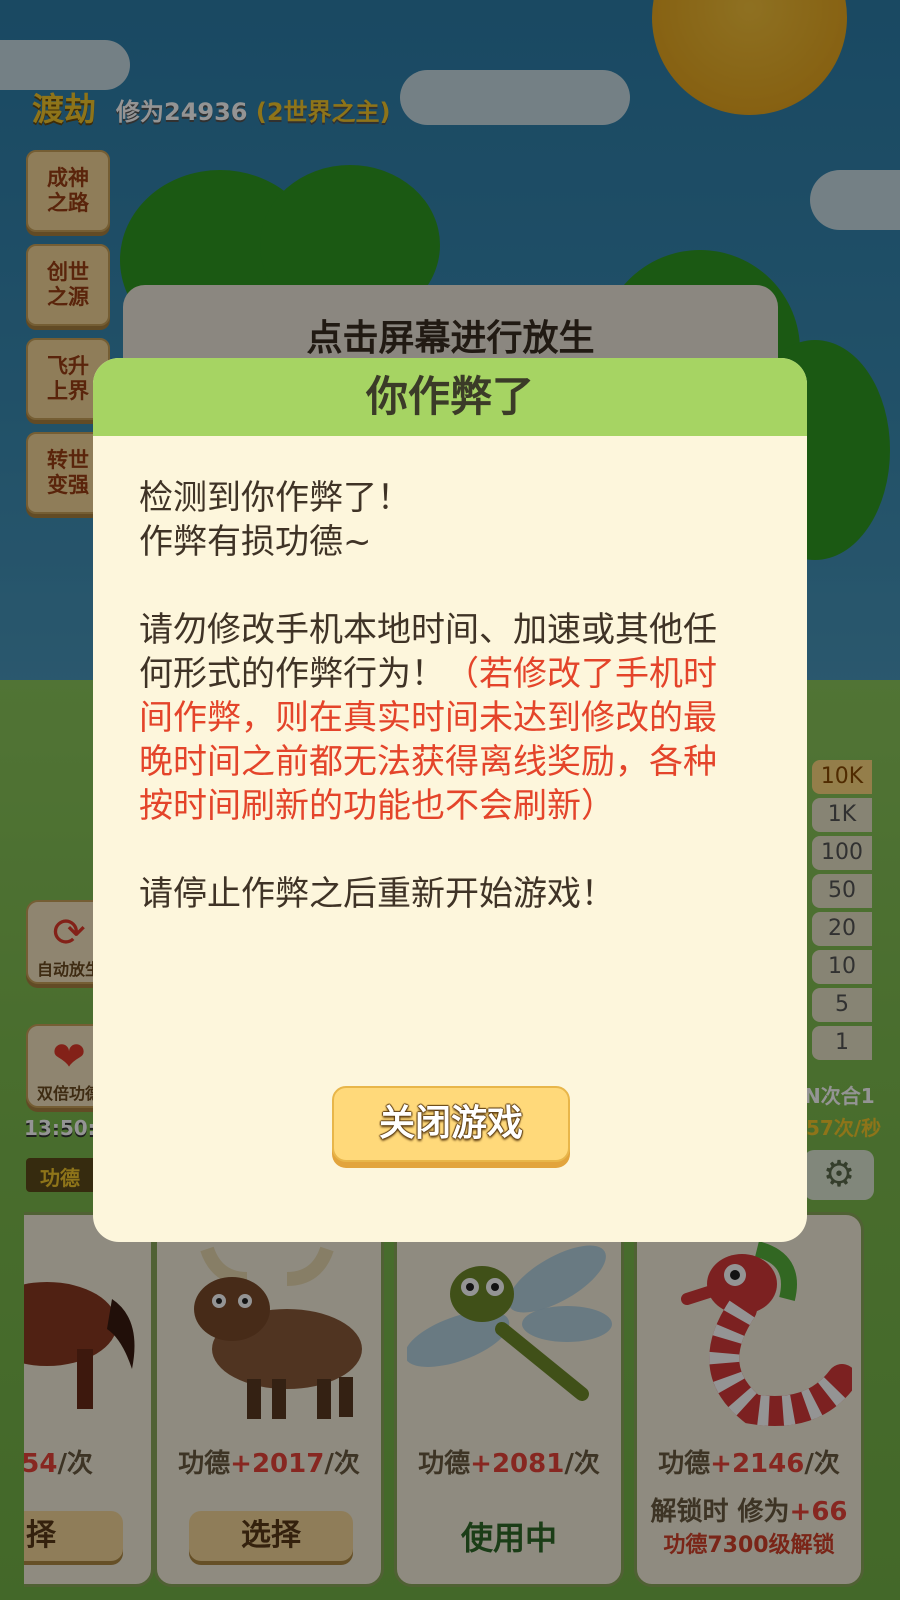 This screenshot has height=1600, width=900. What do you see at coordinates (255, 542) in the screenshot?
I see `merit-loss-text: 作弊有损功德~` at bounding box center [255, 542].